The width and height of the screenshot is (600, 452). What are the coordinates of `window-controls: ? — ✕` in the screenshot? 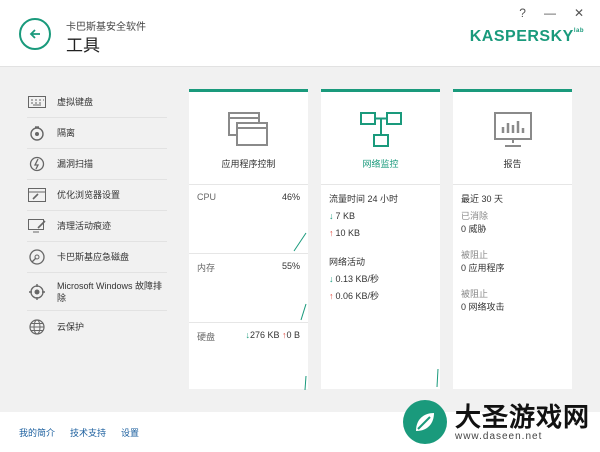 It's located at (551, 13).